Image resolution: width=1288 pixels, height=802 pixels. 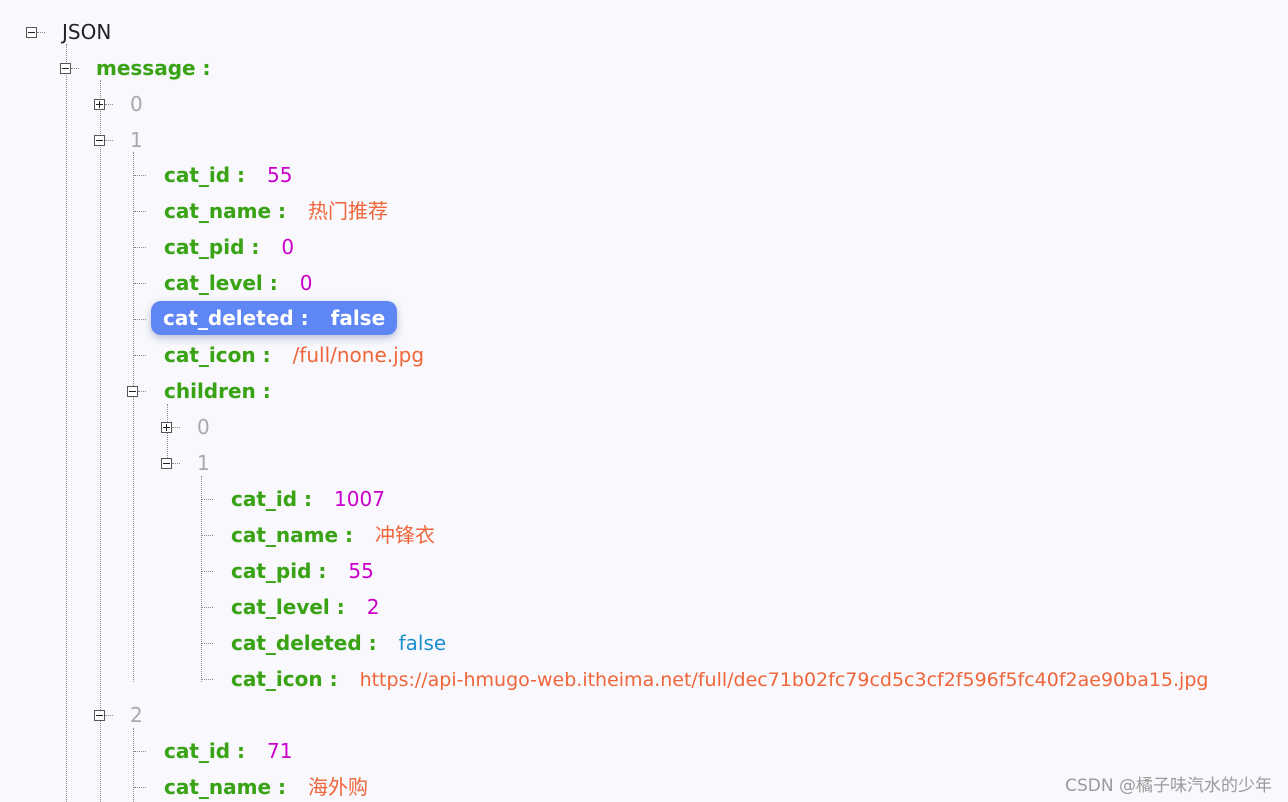 I want to click on node-key: message :, so click(x=153, y=68).